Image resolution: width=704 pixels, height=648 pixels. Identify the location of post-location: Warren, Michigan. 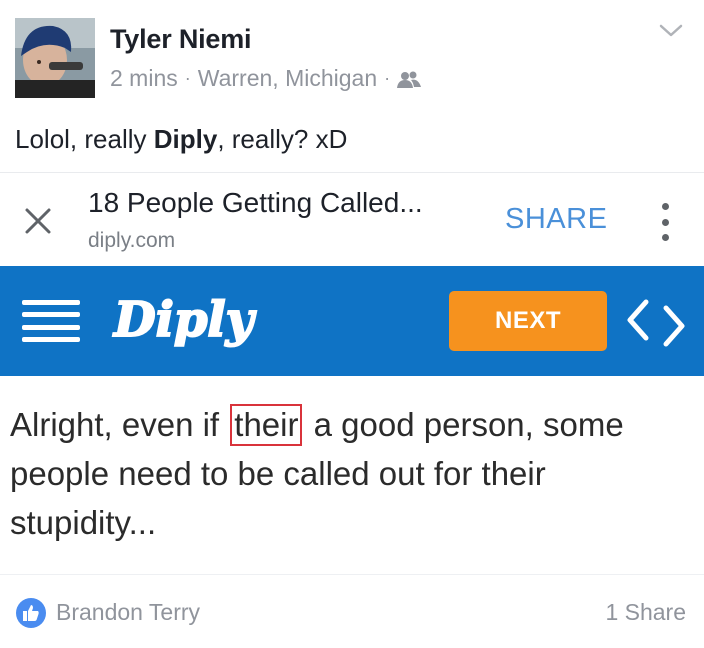
(287, 78).